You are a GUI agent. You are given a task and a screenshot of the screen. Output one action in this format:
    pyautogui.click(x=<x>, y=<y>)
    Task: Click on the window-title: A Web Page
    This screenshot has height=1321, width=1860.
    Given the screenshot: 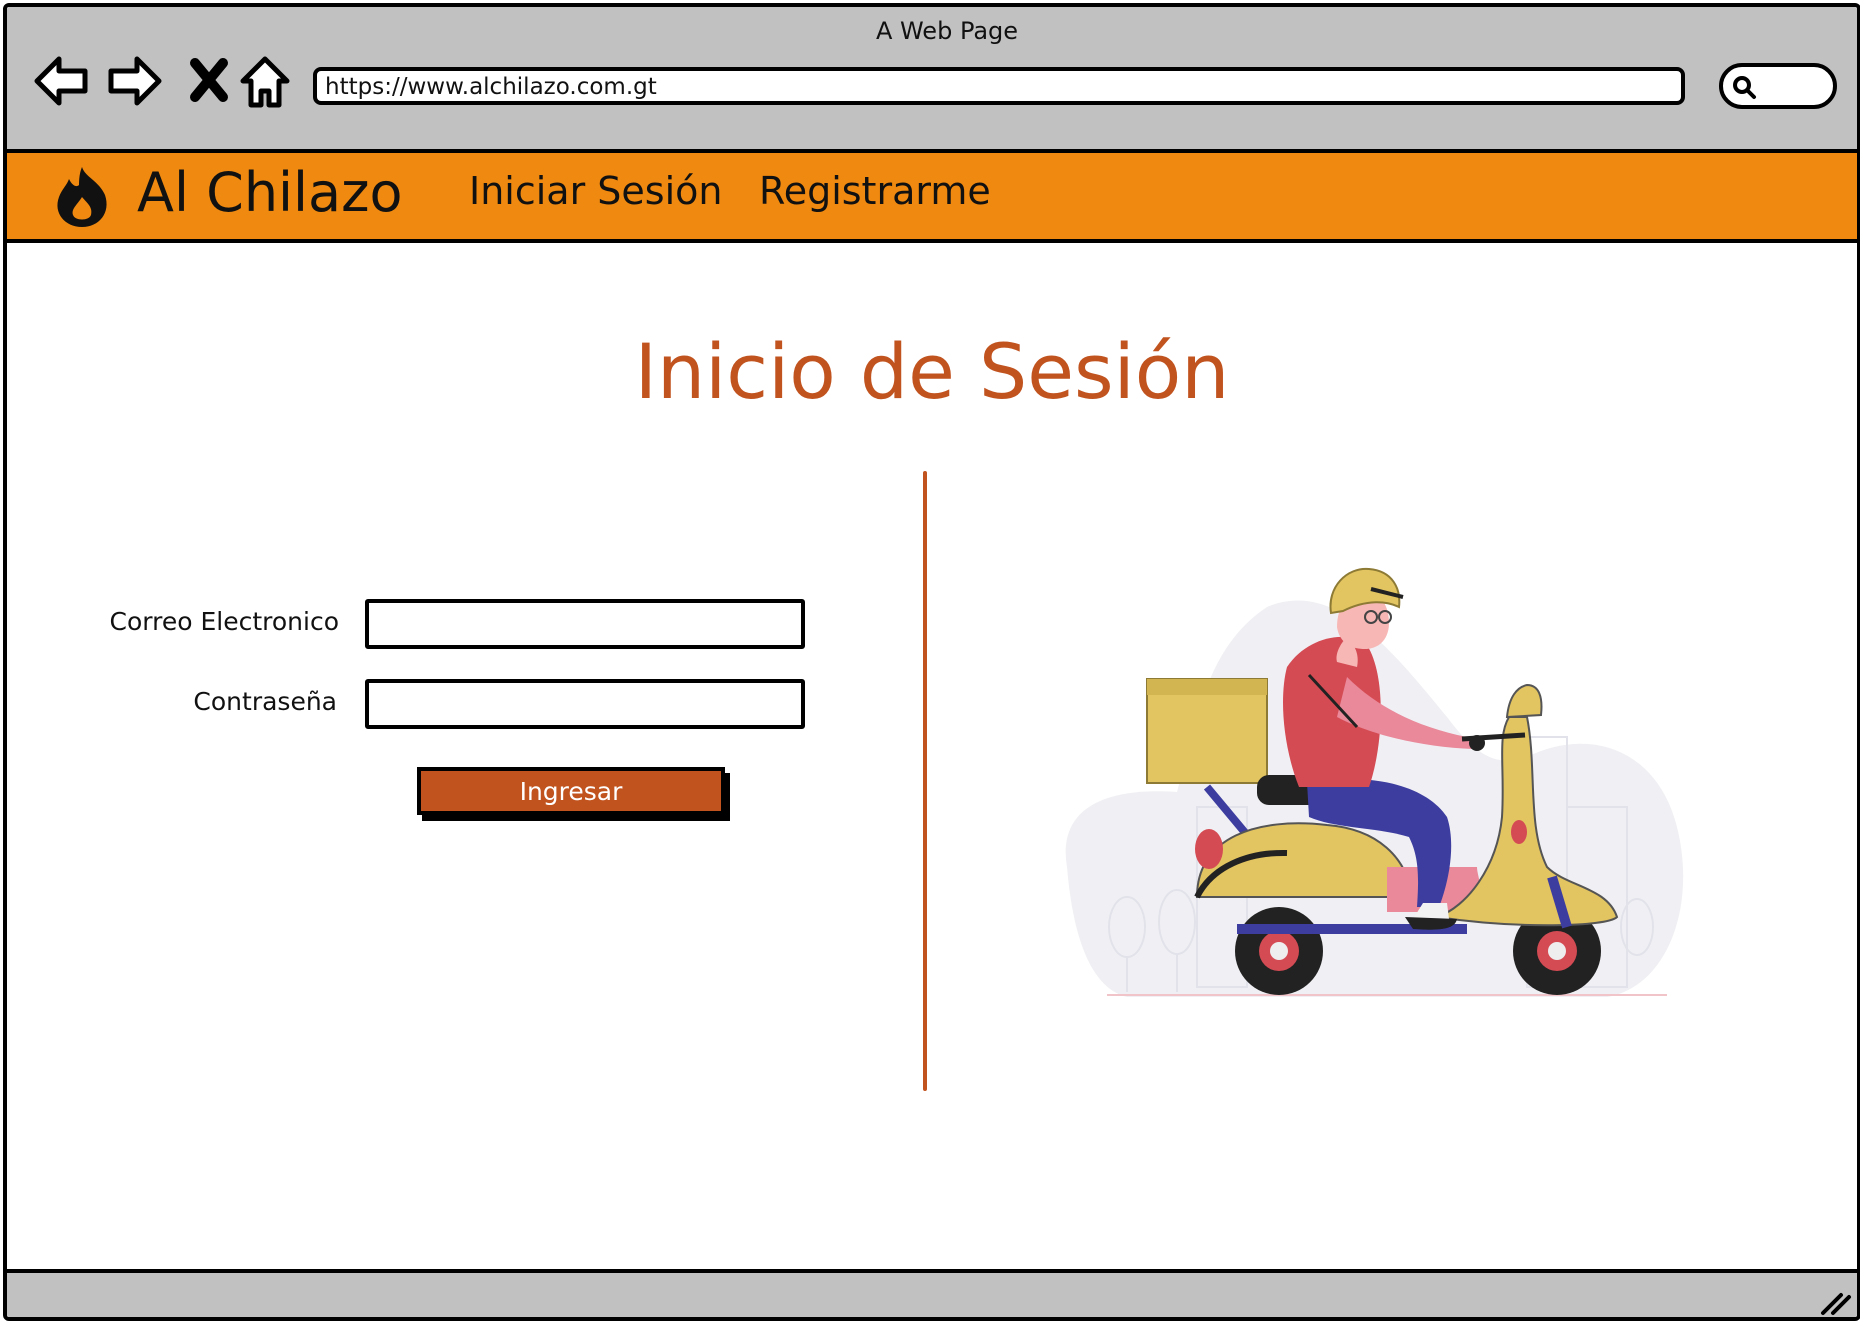 What is the action you would take?
    pyautogui.click(x=947, y=31)
    